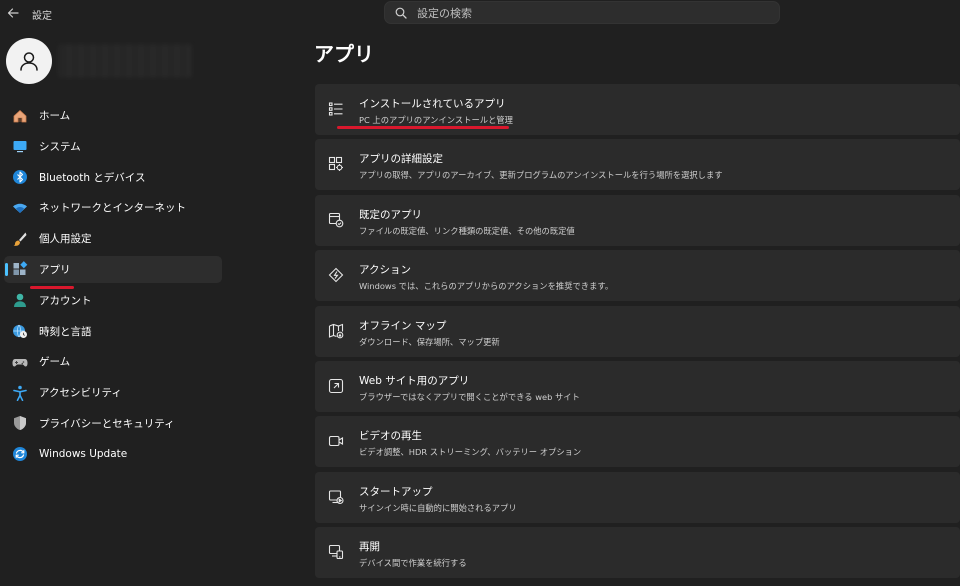  Describe the element at coordinates (336, 441) in the screenshot. I see `video-icon` at that location.